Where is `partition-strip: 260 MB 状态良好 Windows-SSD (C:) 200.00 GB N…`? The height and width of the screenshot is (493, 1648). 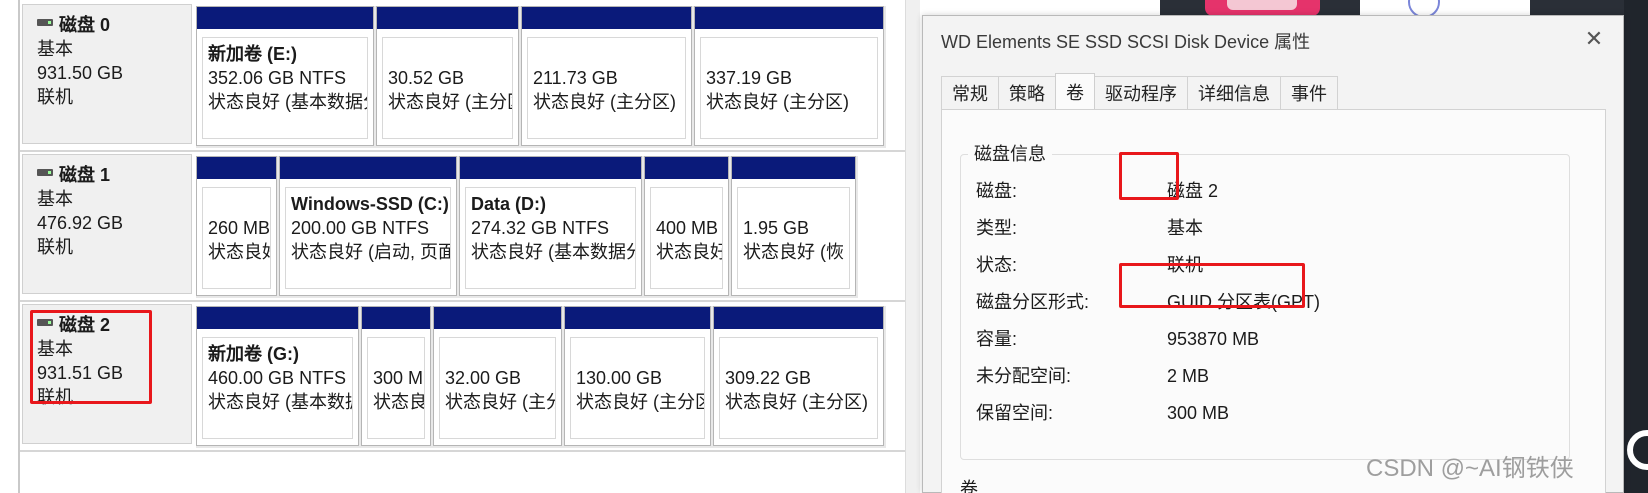 partition-strip: 260 MB 状态良好 Windows-SSD (C:) 200.00 GB N… is located at coordinates (527, 227).